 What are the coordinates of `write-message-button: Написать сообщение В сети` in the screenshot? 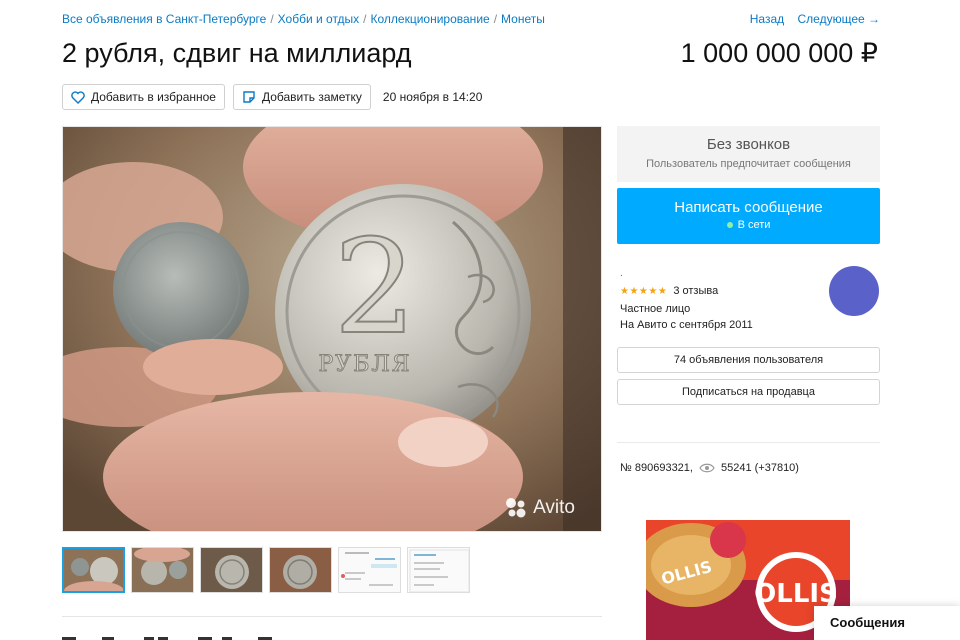 It's located at (748, 216).